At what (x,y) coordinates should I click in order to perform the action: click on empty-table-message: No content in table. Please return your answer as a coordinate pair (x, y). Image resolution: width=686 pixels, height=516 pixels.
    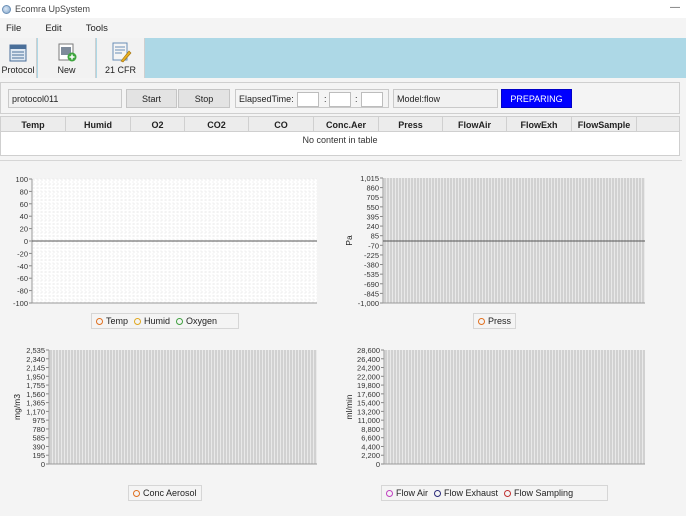
    Looking at the image, I should click on (340, 140).